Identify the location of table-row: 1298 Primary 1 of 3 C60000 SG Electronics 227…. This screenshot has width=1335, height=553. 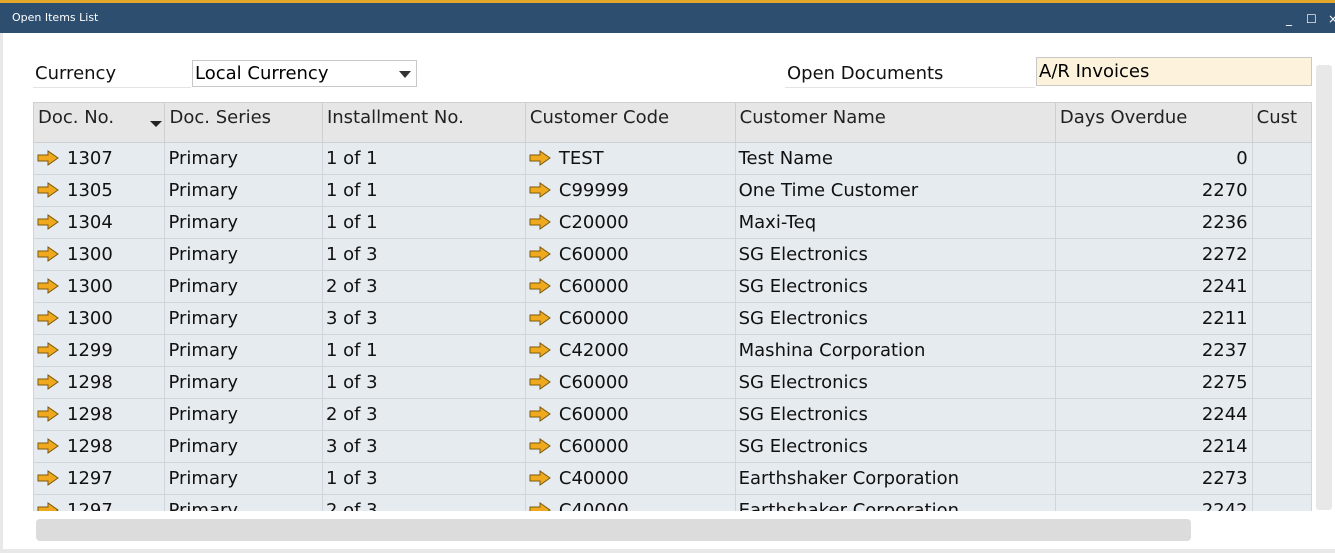
(672, 382).